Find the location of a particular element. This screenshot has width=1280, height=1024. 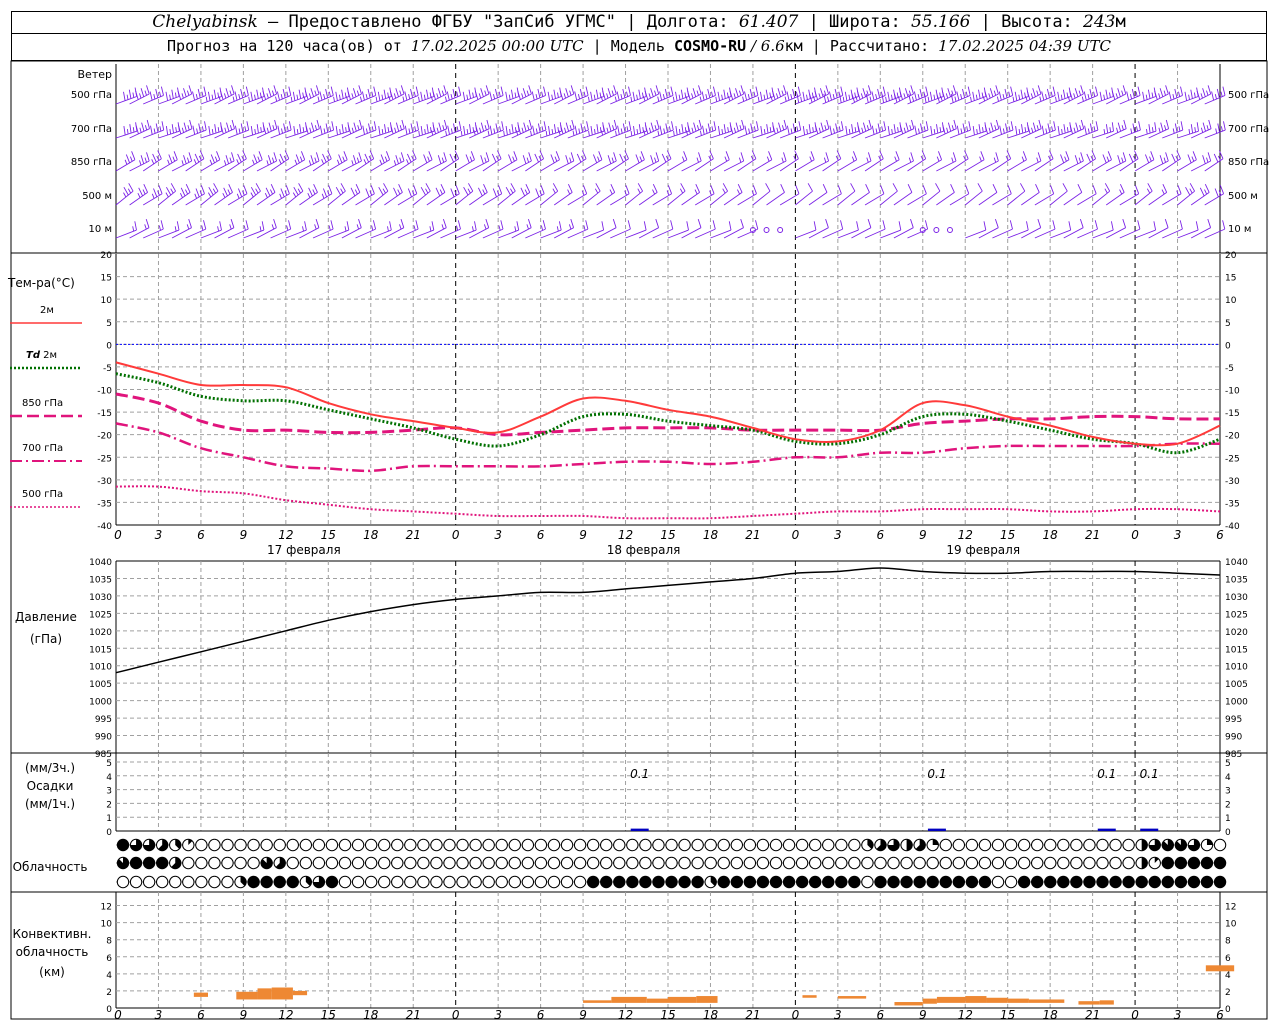

time-tick-label: 12 is located at coordinates (285, 1015).